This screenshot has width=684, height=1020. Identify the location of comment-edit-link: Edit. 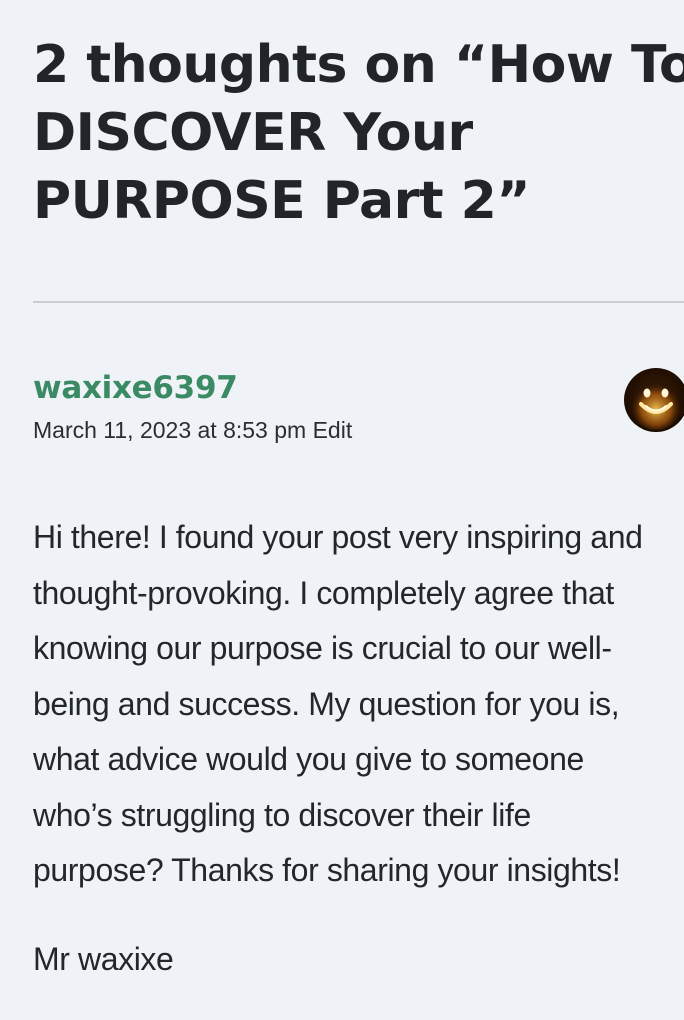
(333, 430).